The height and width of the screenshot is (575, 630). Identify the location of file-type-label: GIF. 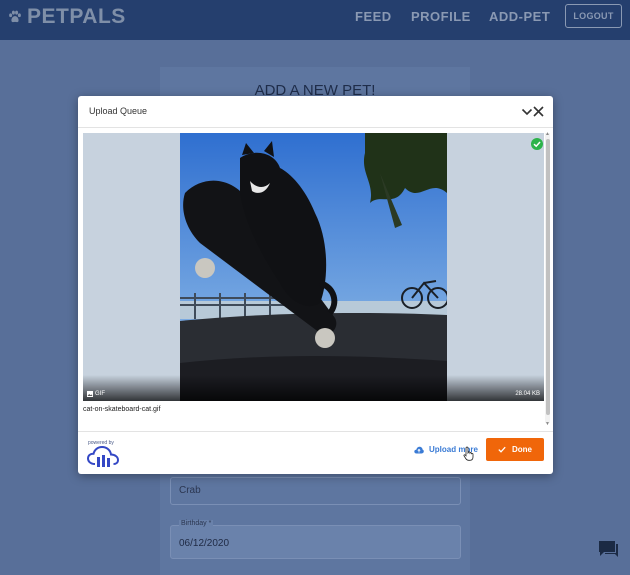
(100, 394).